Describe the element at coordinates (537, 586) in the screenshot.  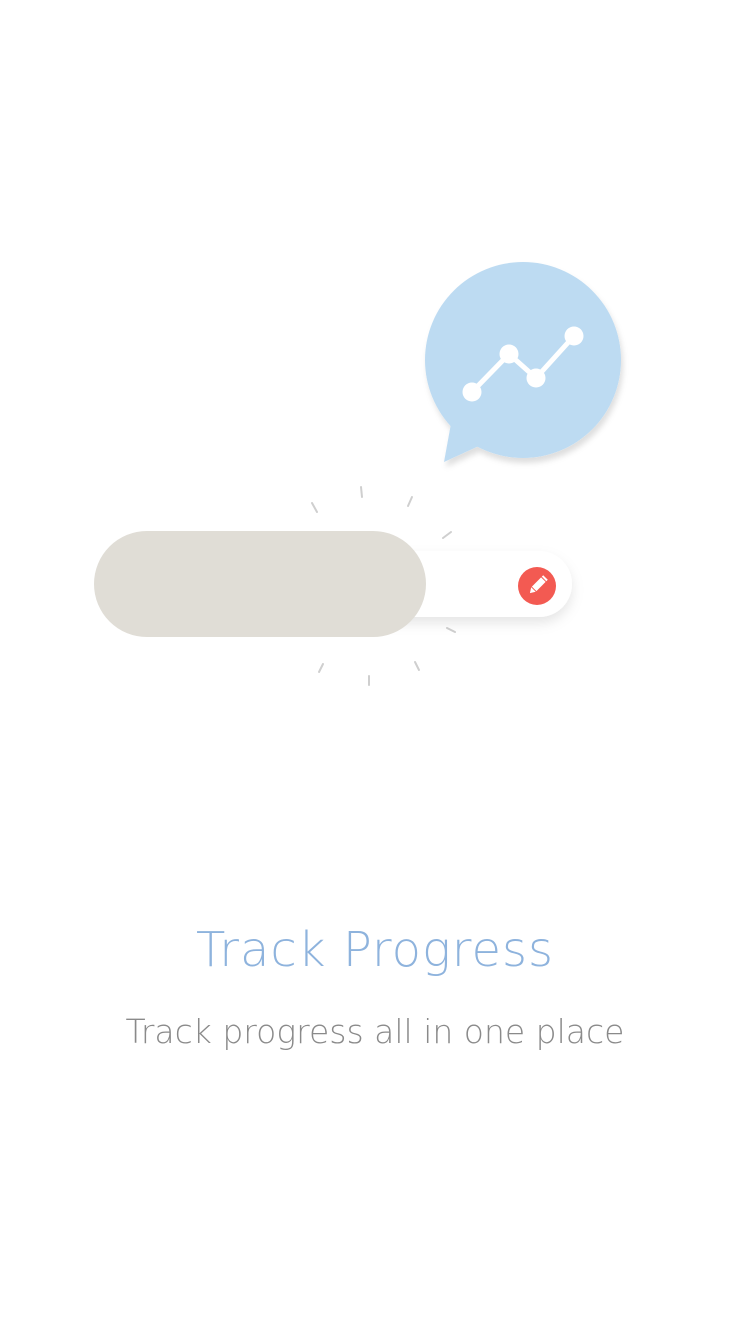
I see `edit-button` at that location.